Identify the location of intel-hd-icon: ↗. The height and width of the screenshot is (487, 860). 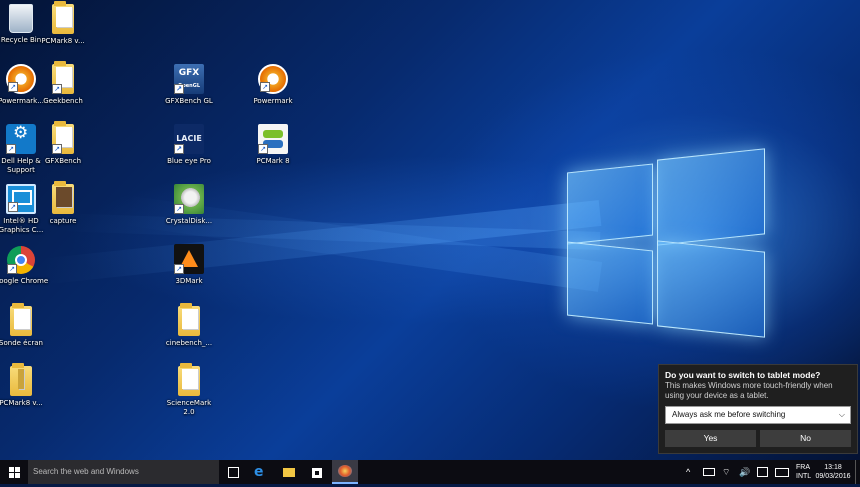
(21, 199).